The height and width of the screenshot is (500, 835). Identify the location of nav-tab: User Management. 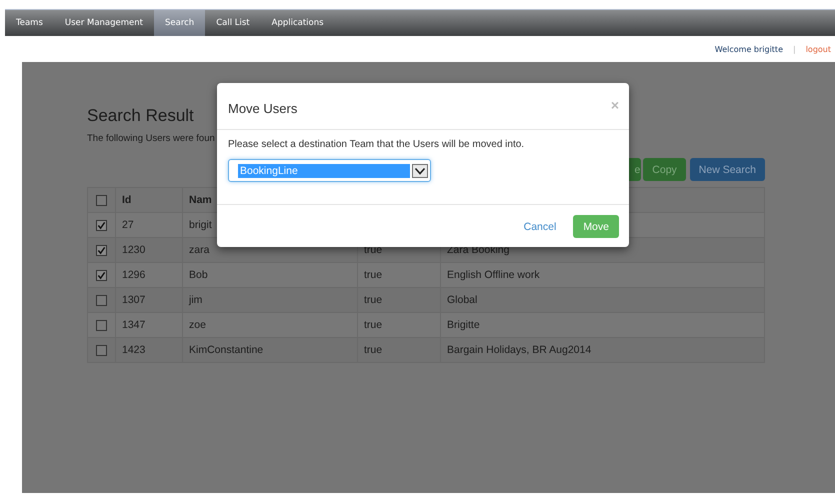
(104, 23).